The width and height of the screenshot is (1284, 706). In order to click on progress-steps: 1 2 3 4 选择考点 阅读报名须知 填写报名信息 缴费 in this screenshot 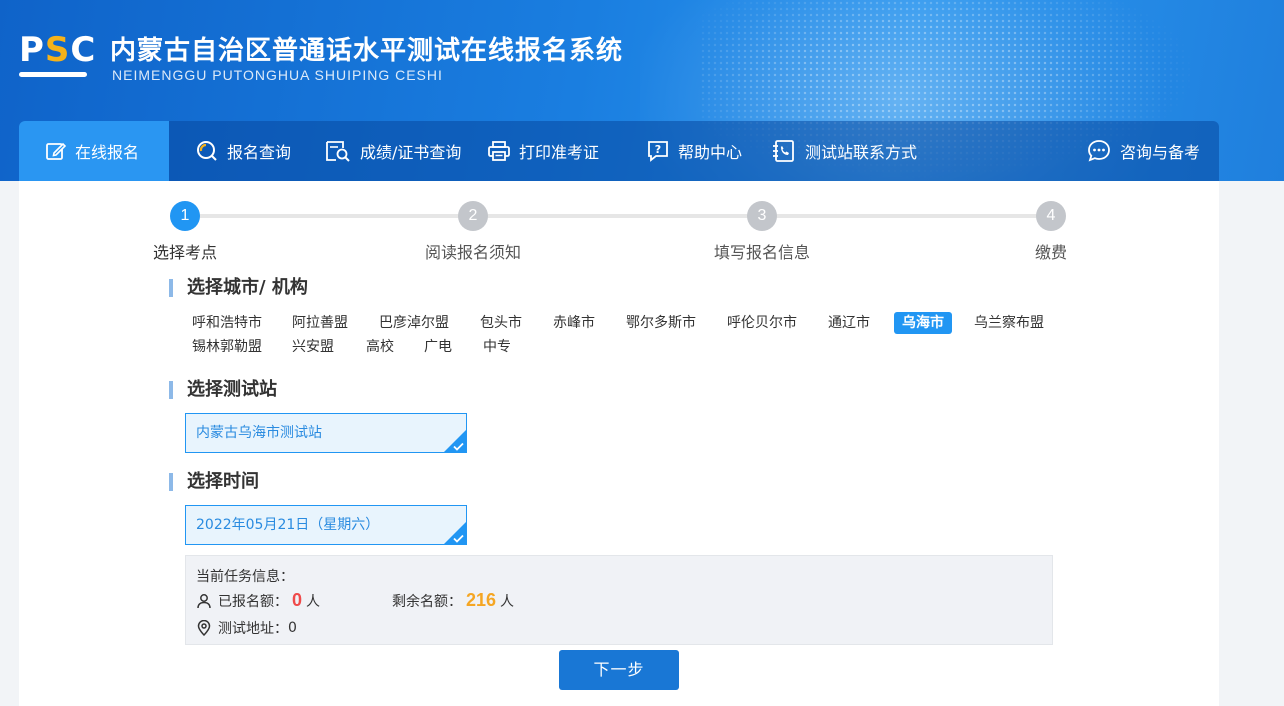, I will do `click(619, 226)`.